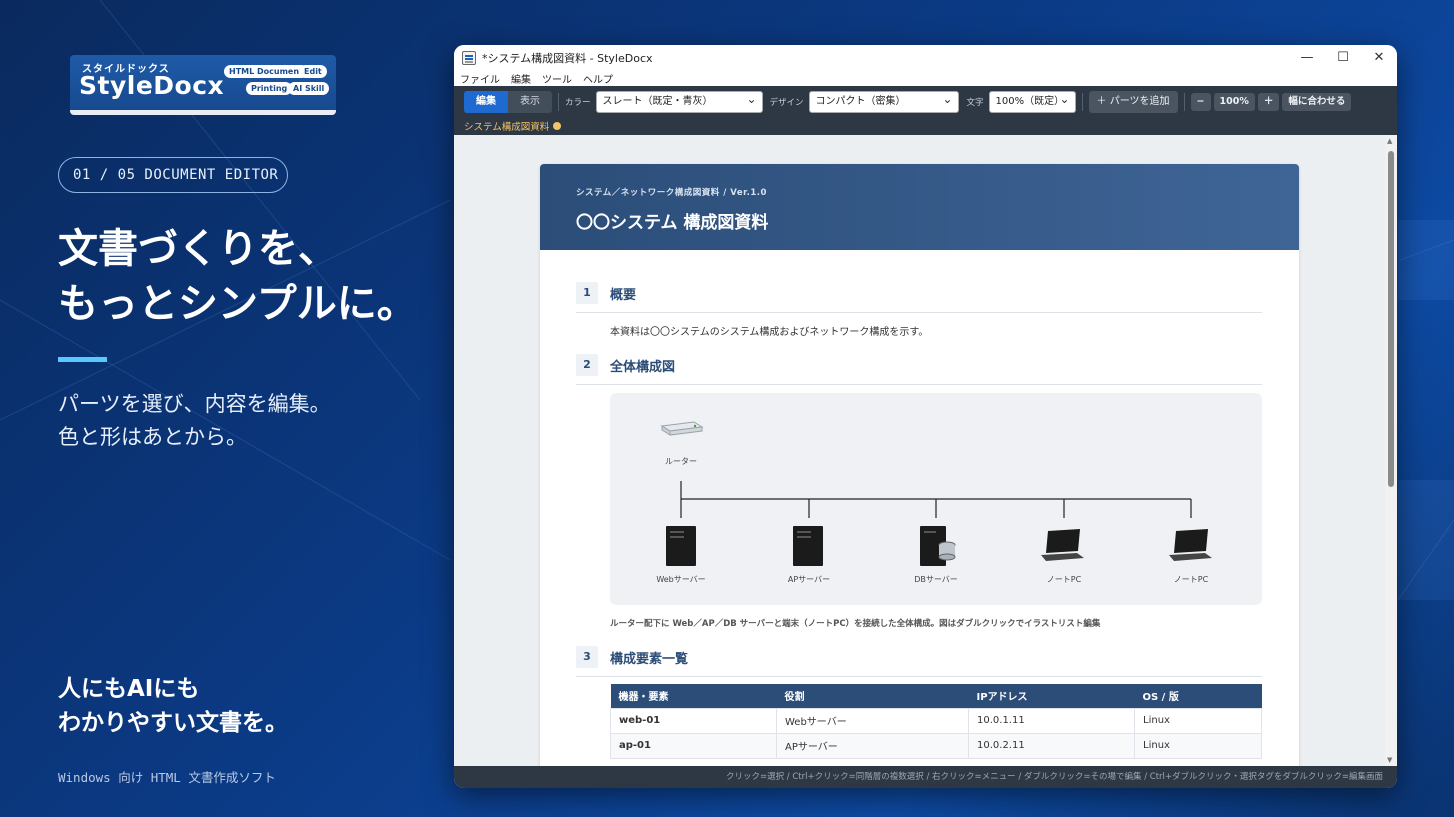  What do you see at coordinates (507, 127) in the screenshot?
I see `document-tab-label: システム構成図資料` at bounding box center [507, 127].